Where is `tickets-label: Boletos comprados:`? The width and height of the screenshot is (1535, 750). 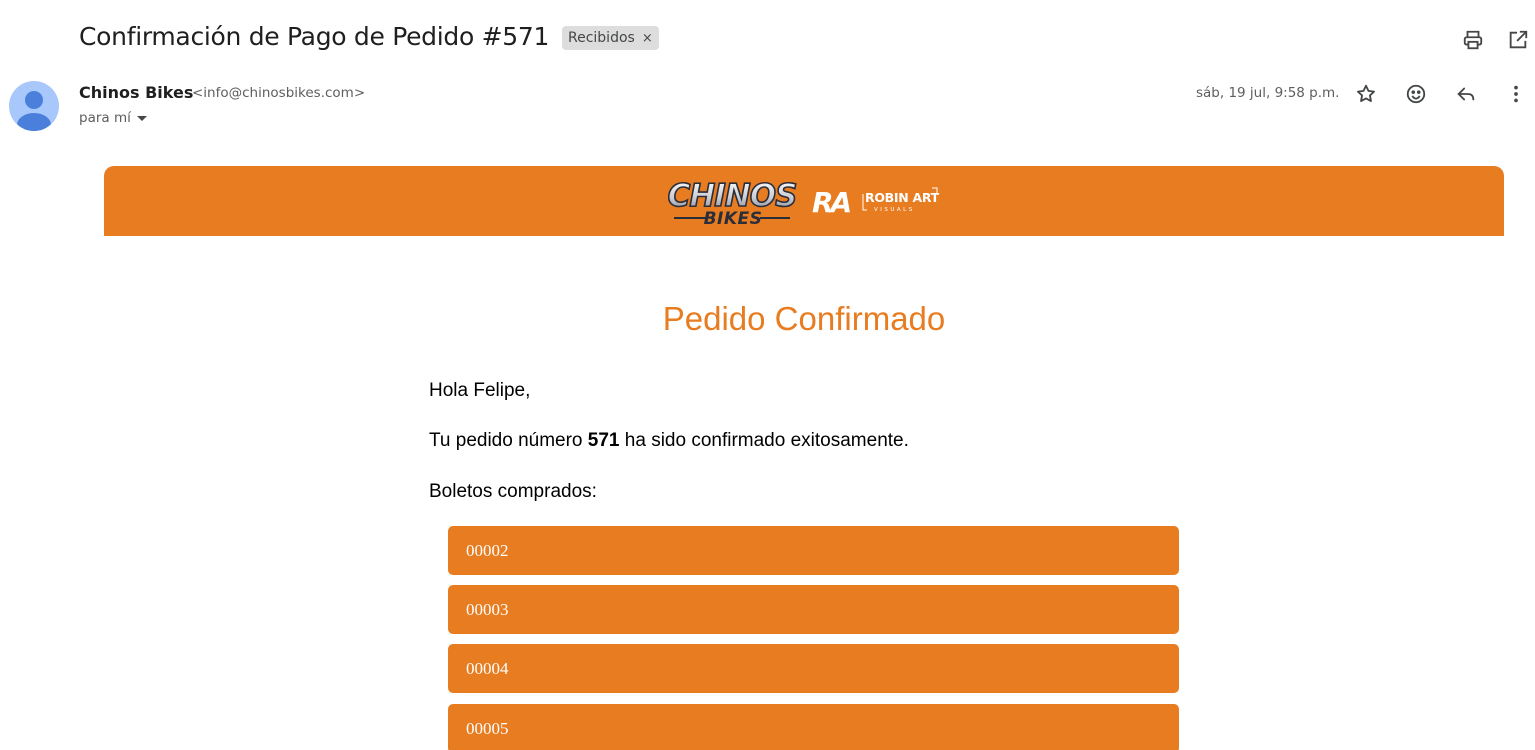 tickets-label: Boletos comprados: is located at coordinates (513, 491).